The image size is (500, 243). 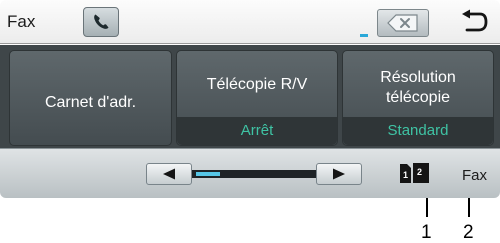 I want to click on left-arrow-icon, so click(x=169, y=174).